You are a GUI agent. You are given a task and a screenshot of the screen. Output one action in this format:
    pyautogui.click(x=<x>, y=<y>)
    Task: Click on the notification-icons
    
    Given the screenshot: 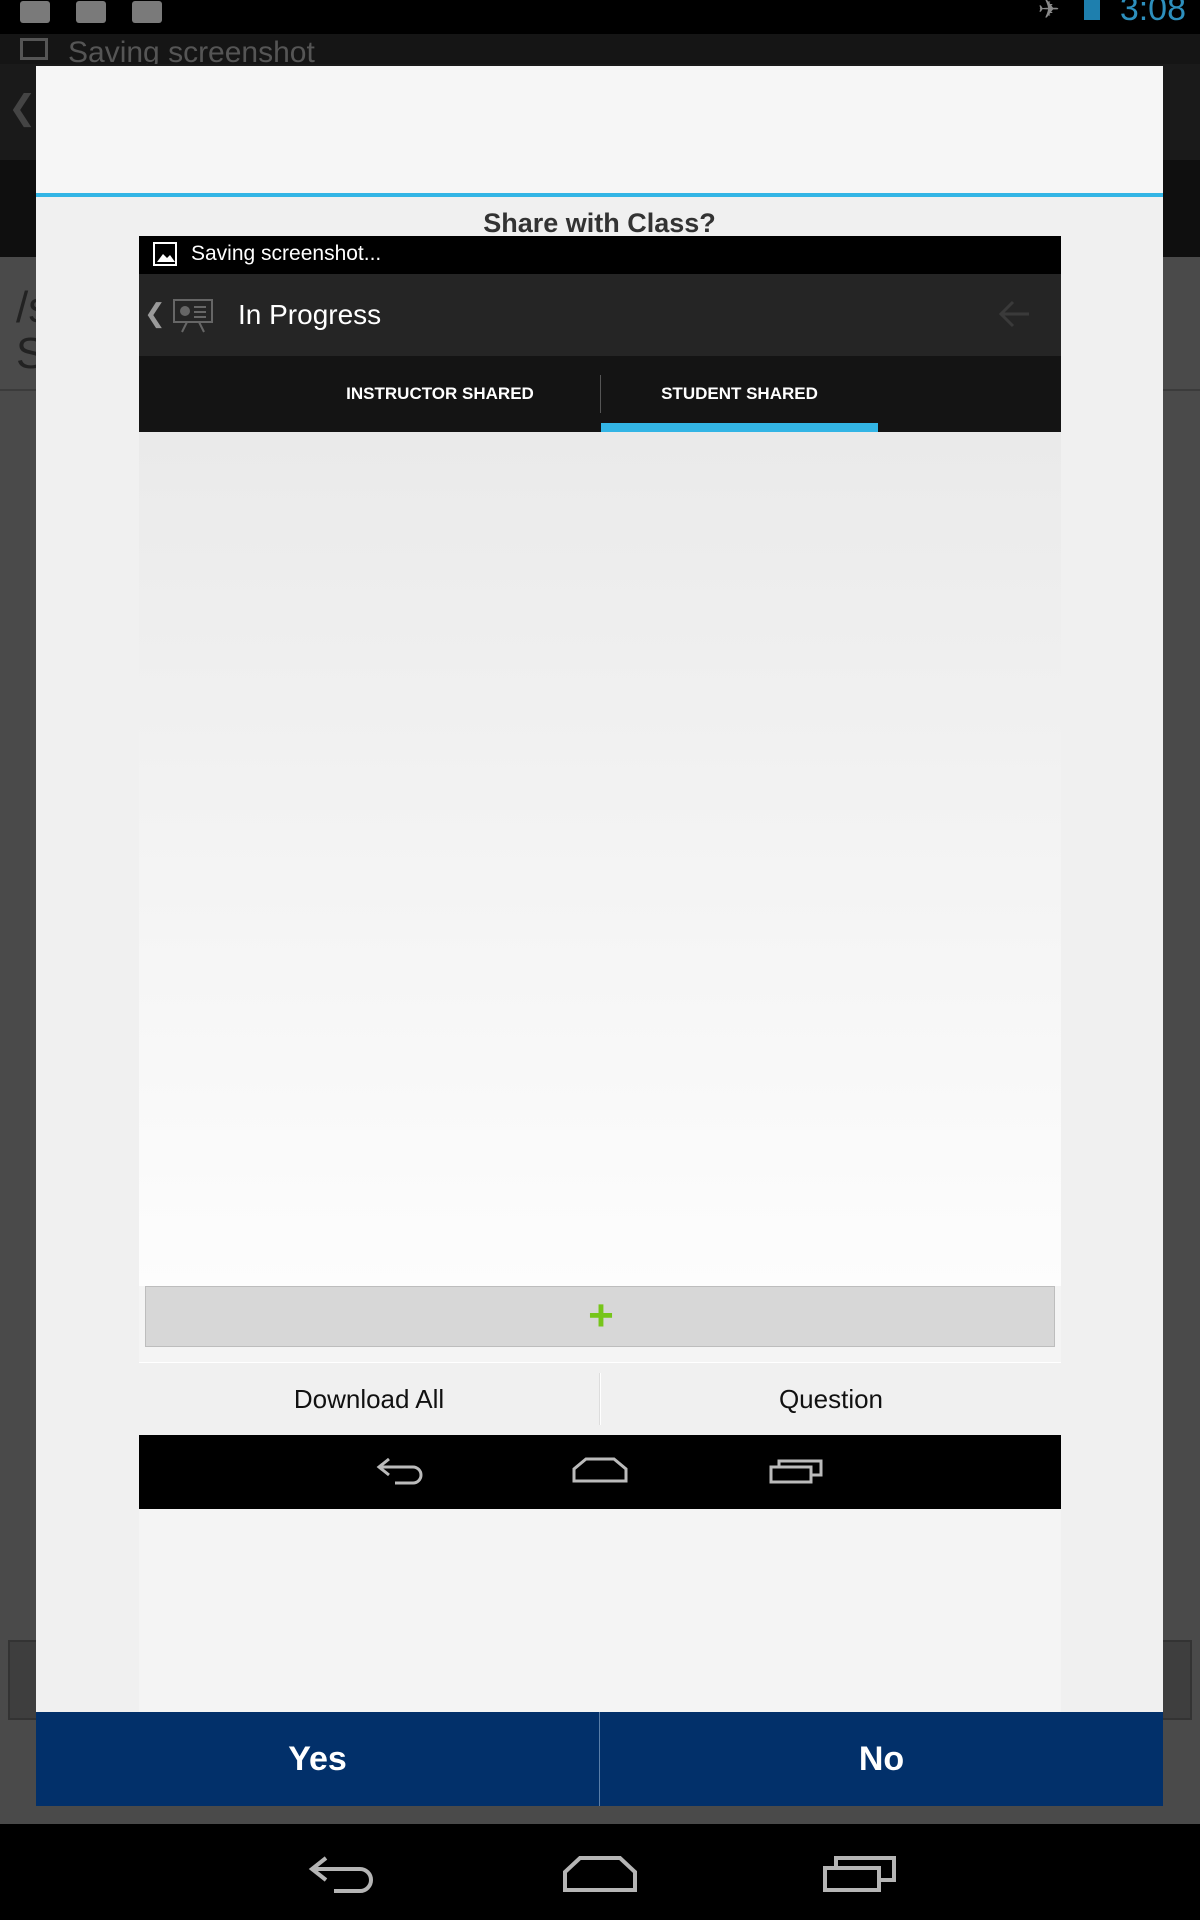 What is the action you would take?
    pyautogui.click(x=91, y=12)
    